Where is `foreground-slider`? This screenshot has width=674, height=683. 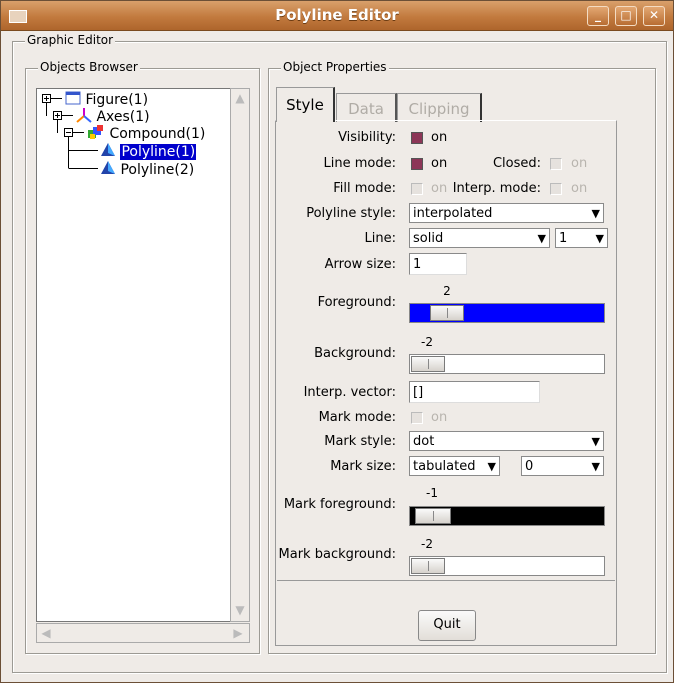 foreground-slider is located at coordinates (507, 313).